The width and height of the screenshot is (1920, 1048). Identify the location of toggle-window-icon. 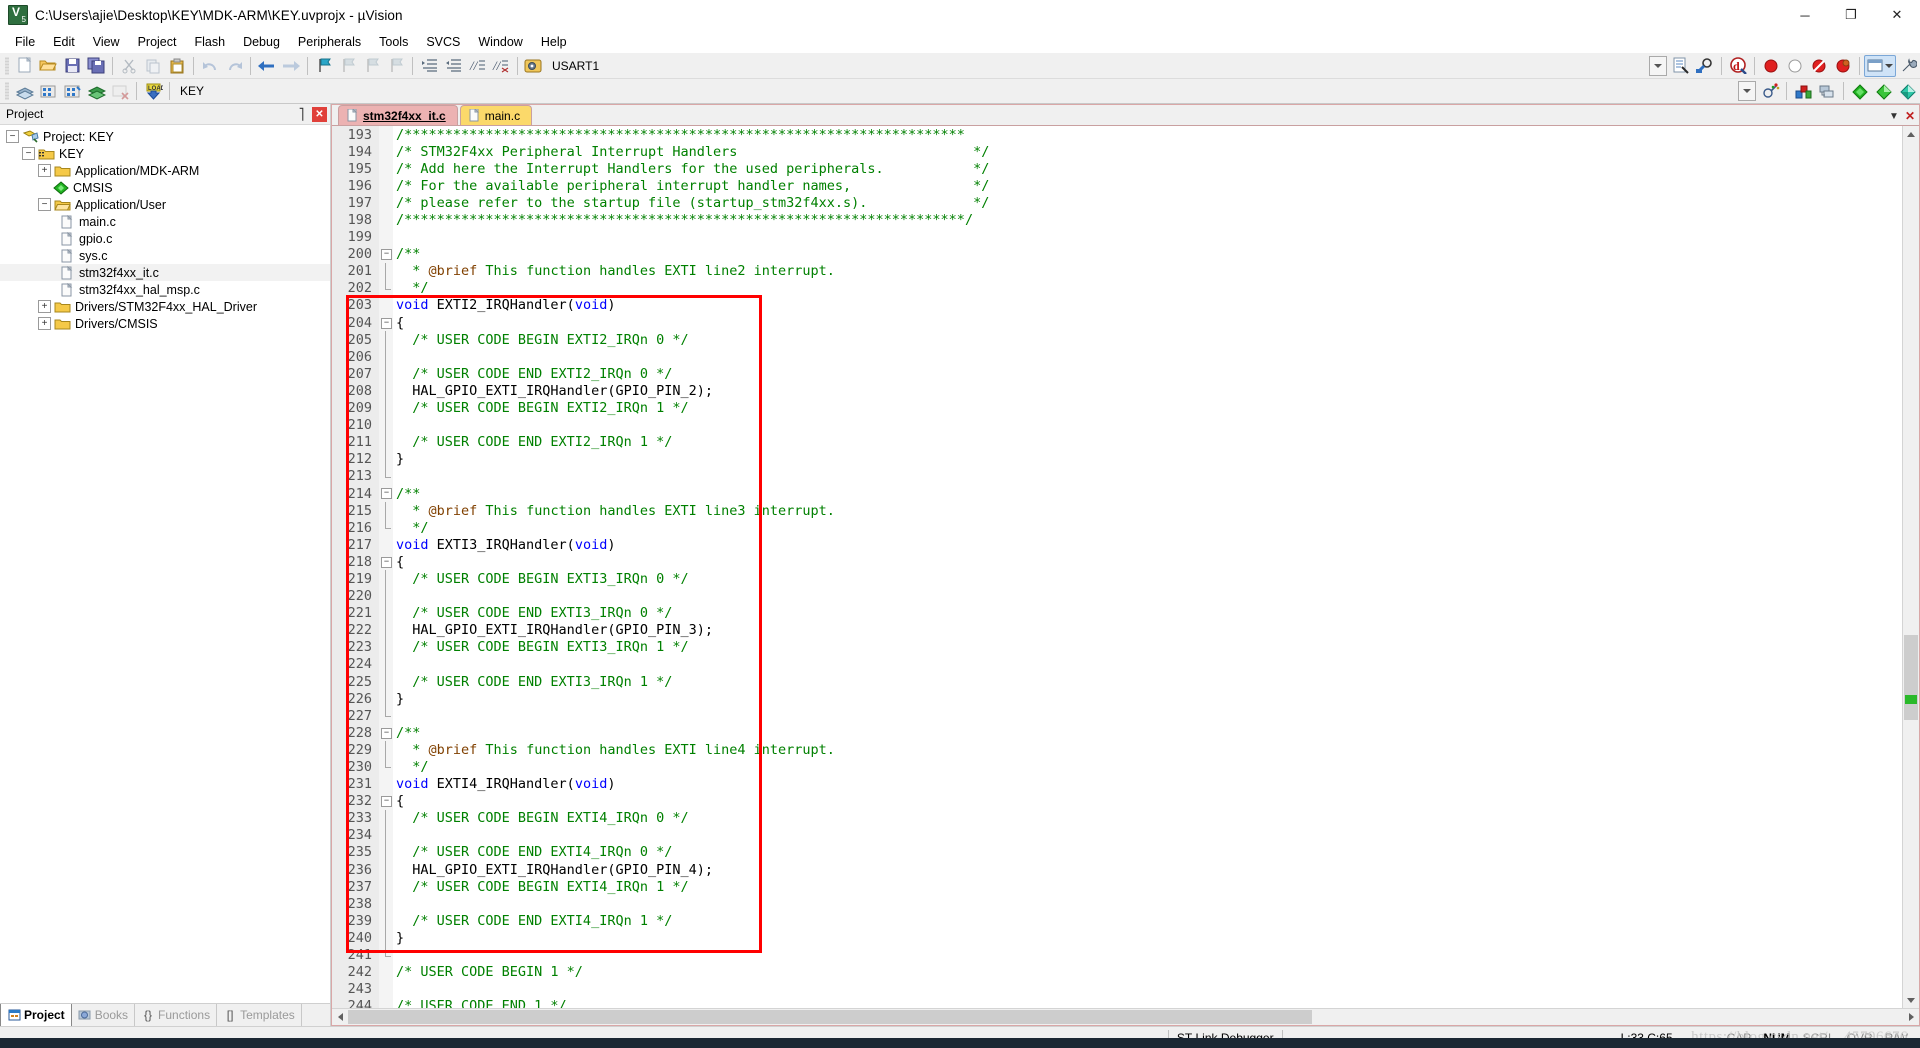
(1880, 65).